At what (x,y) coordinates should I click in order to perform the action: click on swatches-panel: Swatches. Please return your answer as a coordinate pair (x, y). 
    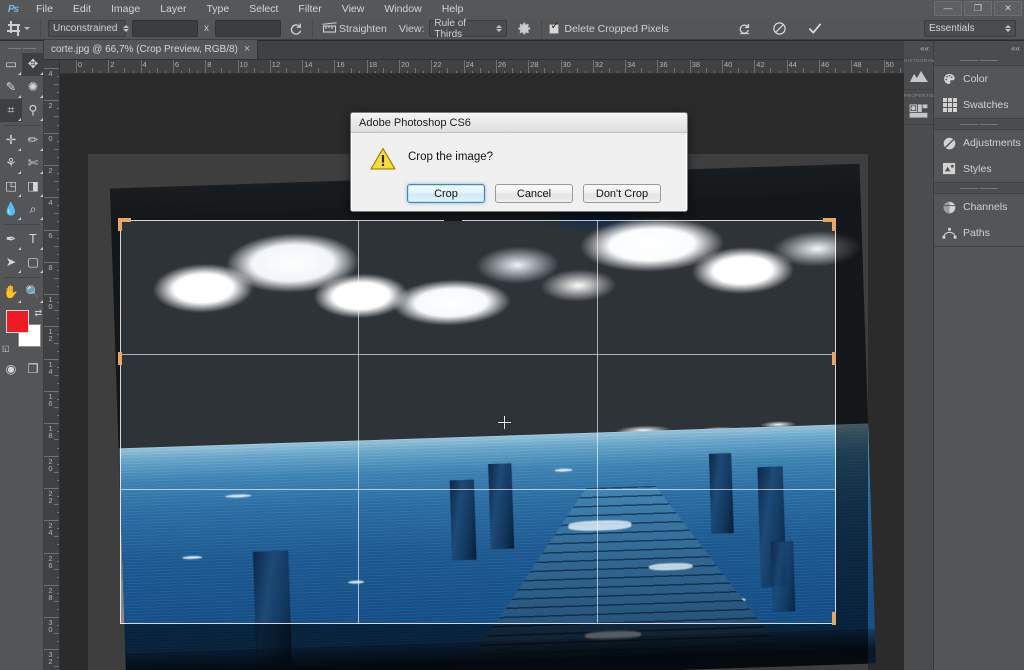
    Looking at the image, I should click on (979, 105).